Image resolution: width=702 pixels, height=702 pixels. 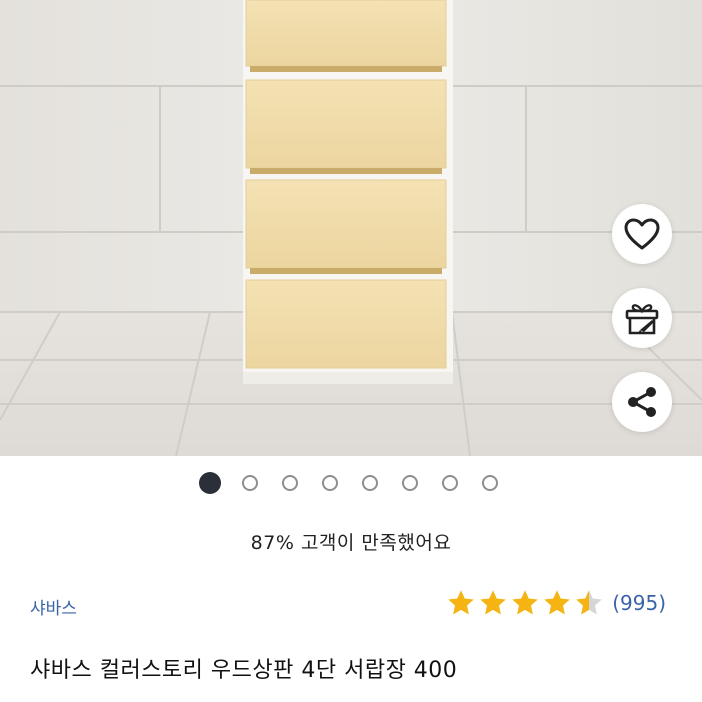 What do you see at coordinates (351, 543) in the screenshot?
I see `satisfaction-text: 87% 고객이 만족했어요` at bounding box center [351, 543].